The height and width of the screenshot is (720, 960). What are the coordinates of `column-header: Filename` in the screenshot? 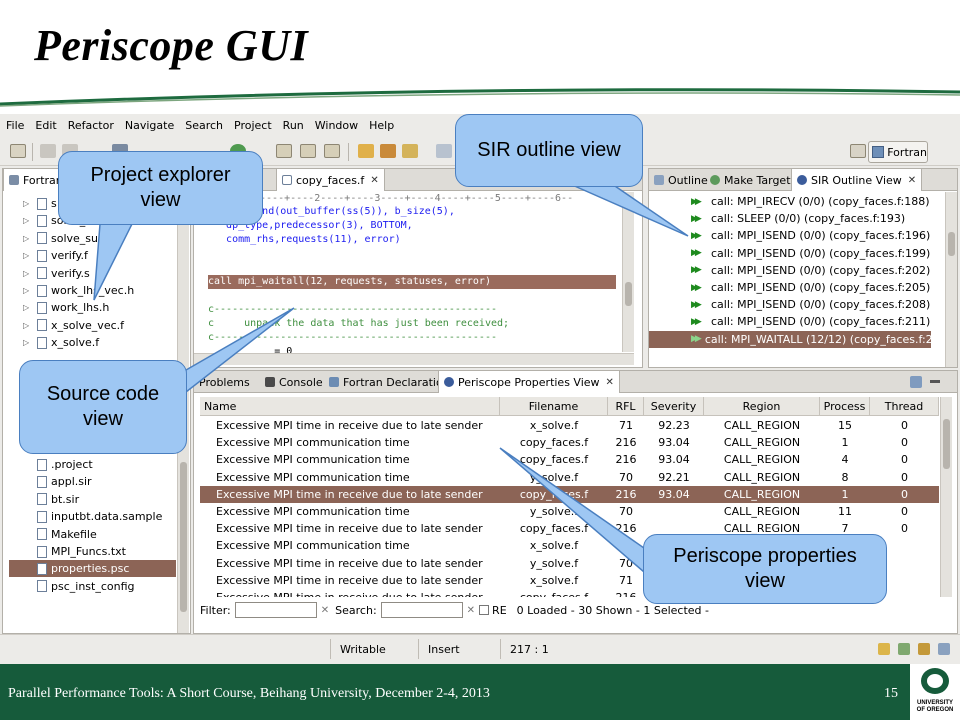 It's located at (554, 406).